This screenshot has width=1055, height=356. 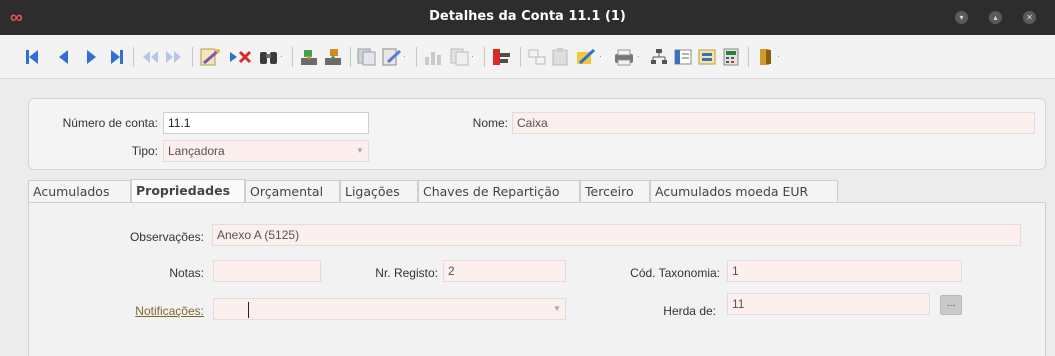 What do you see at coordinates (1029, 17) in the screenshot?
I see `close-button: ✕` at bounding box center [1029, 17].